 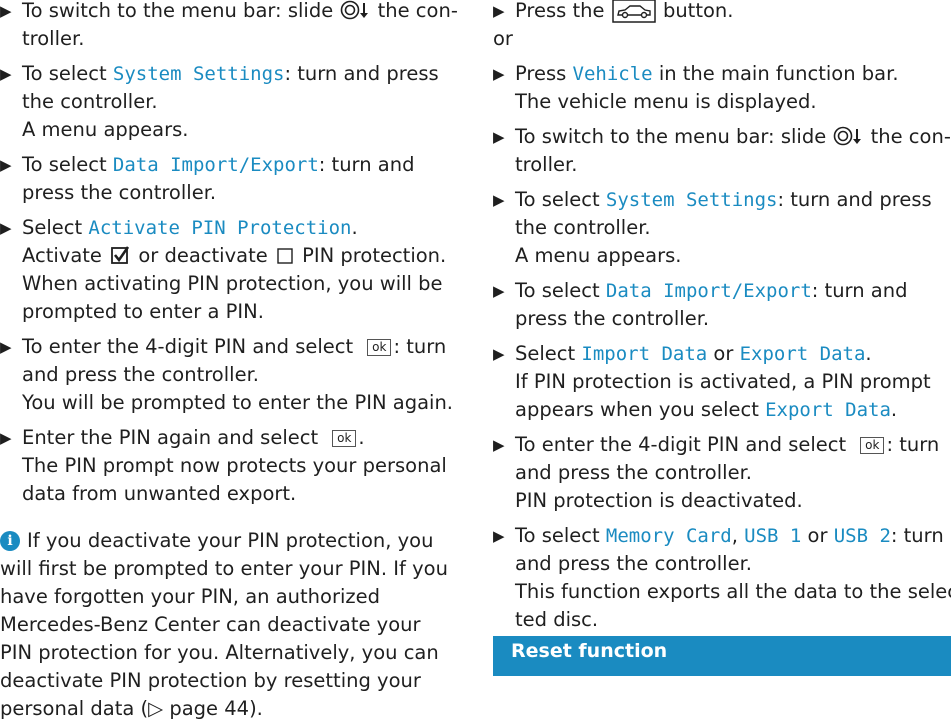 I want to click on step-line: To select Data Import/Export: turn and, so click(x=235, y=165).